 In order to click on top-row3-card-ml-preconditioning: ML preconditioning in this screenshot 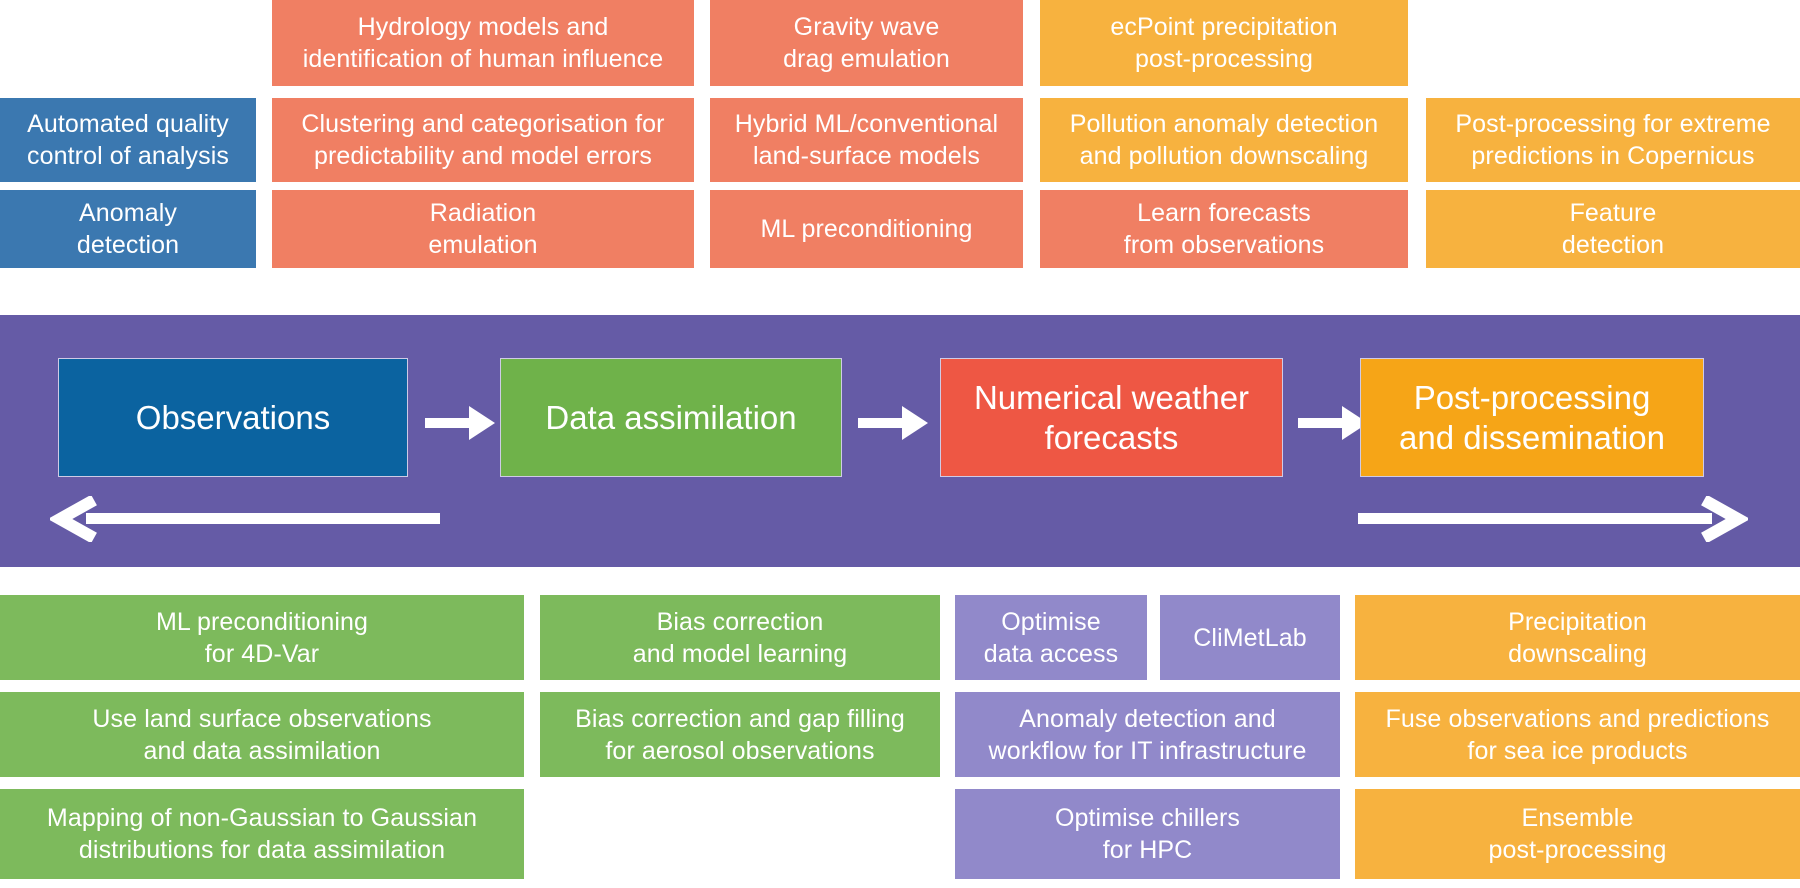, I will do `click(866, 229)`.